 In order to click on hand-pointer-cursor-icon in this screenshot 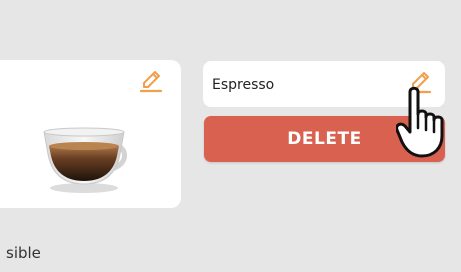, I will do `click(420, 122)`.